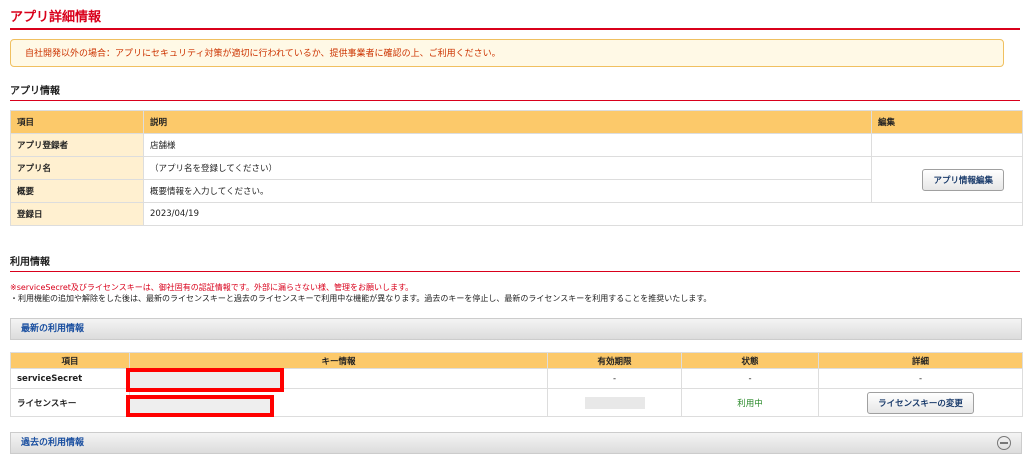 The width and height of the screenshot is (1024, 460). I want to click on row-detail: -, so click(920, 378).